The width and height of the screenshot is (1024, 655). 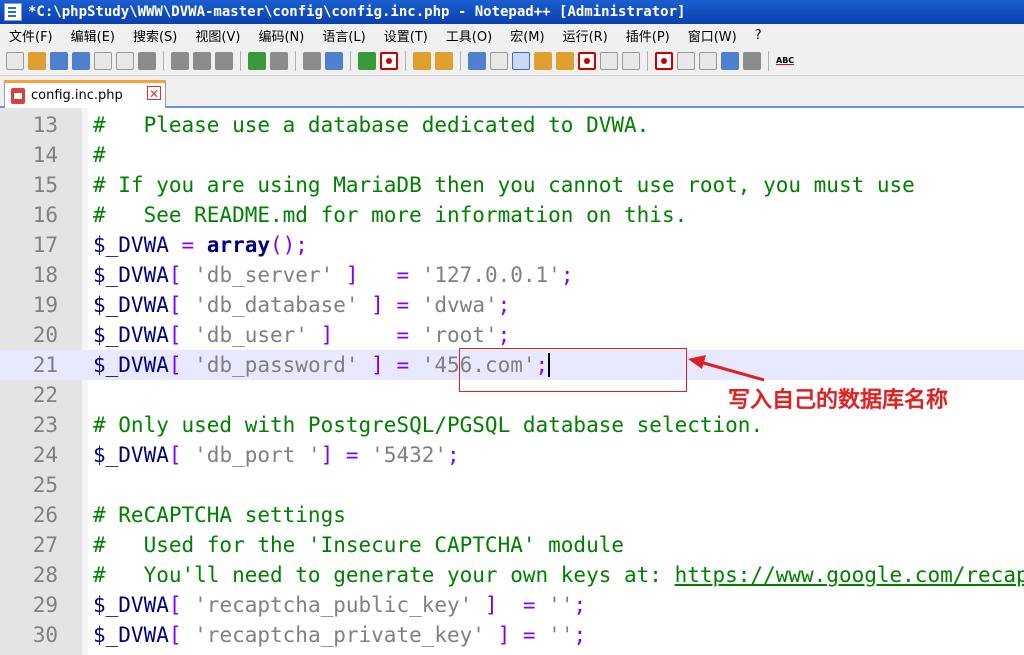 I want to click on copy-icon, so click(x=202, y=60).